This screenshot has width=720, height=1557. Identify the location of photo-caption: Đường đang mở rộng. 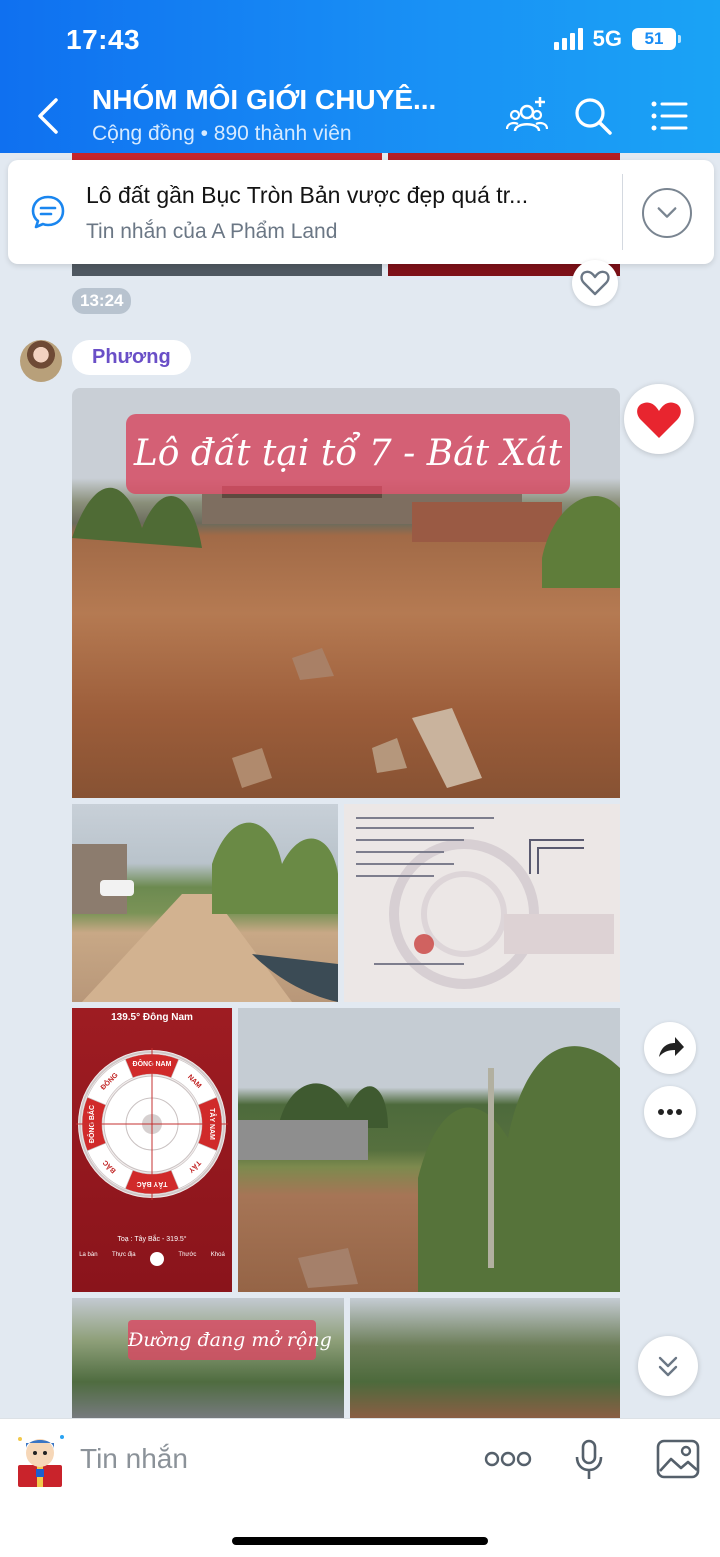
(230, 1340).